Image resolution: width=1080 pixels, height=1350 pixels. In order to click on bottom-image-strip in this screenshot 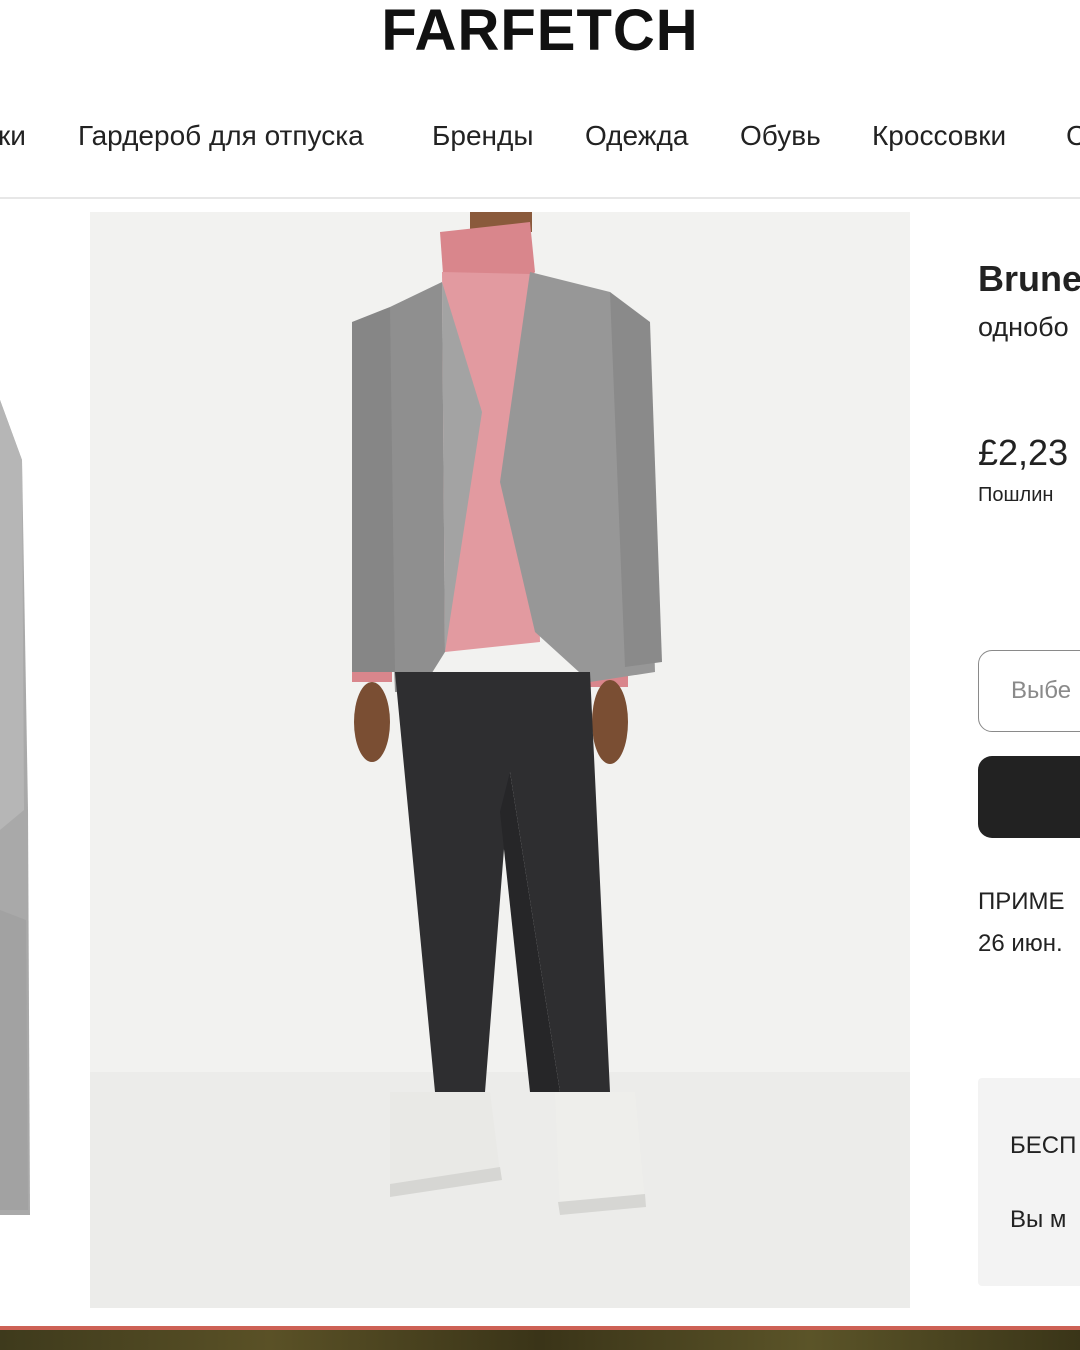, I will do `click(540, 1340)`.